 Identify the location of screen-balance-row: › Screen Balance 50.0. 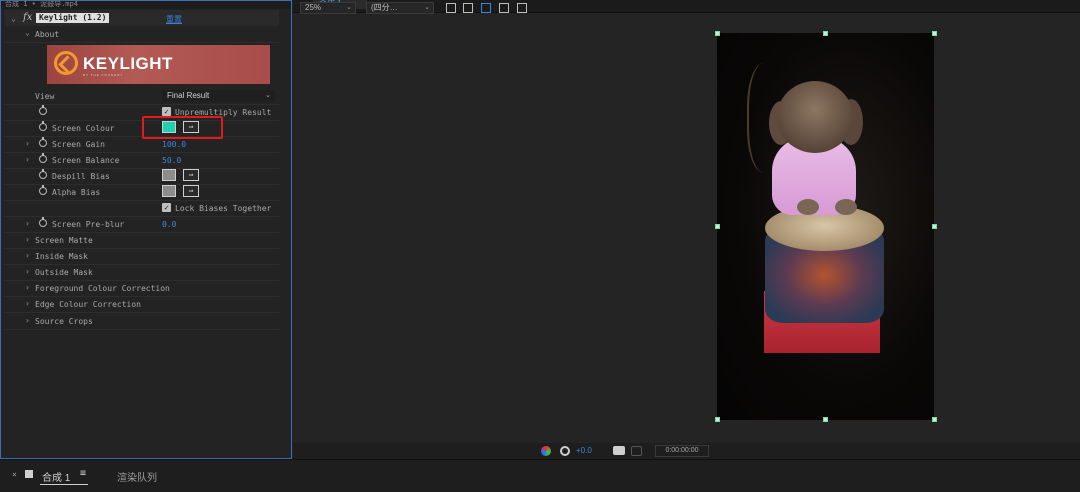
(142, 160).